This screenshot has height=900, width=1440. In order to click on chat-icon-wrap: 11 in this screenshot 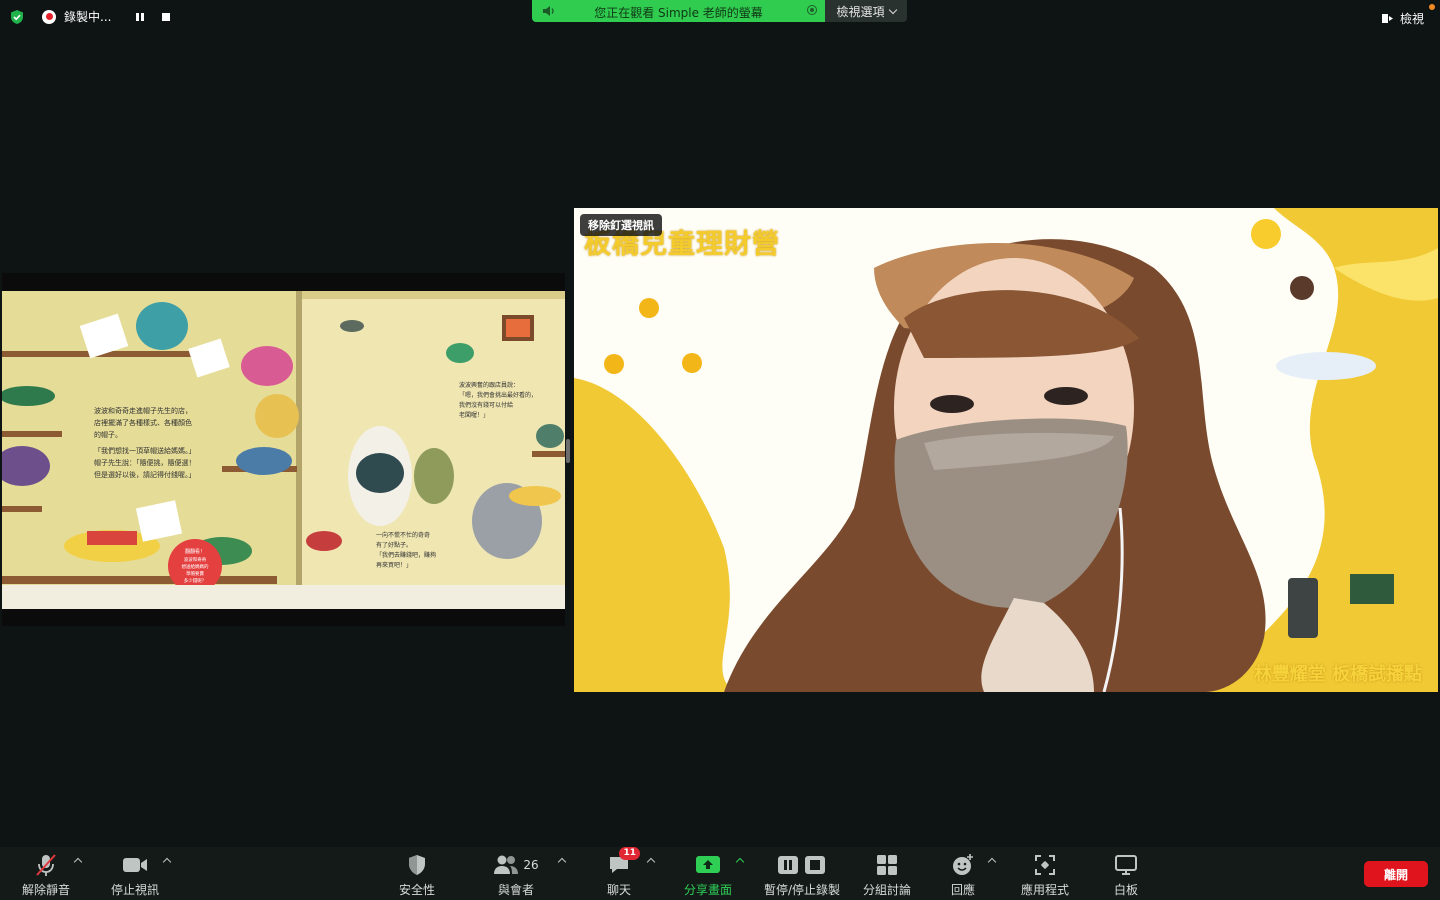, I will do `click(623, 862)`.